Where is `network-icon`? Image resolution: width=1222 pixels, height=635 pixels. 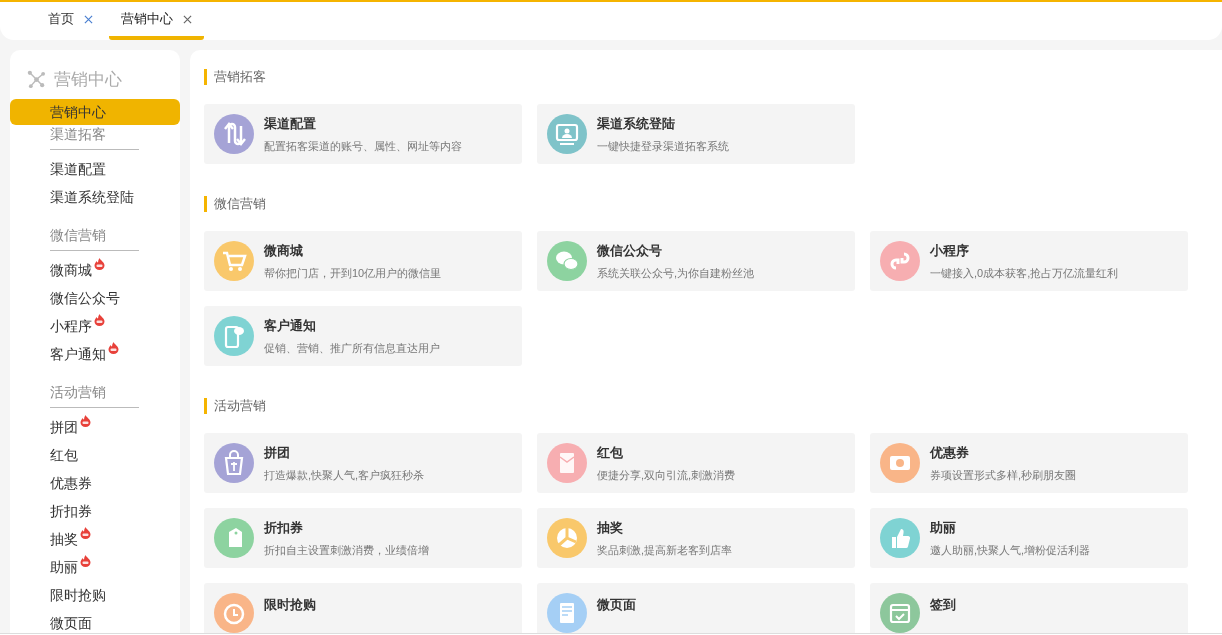
network-icon is located at coordinates (36, 79).